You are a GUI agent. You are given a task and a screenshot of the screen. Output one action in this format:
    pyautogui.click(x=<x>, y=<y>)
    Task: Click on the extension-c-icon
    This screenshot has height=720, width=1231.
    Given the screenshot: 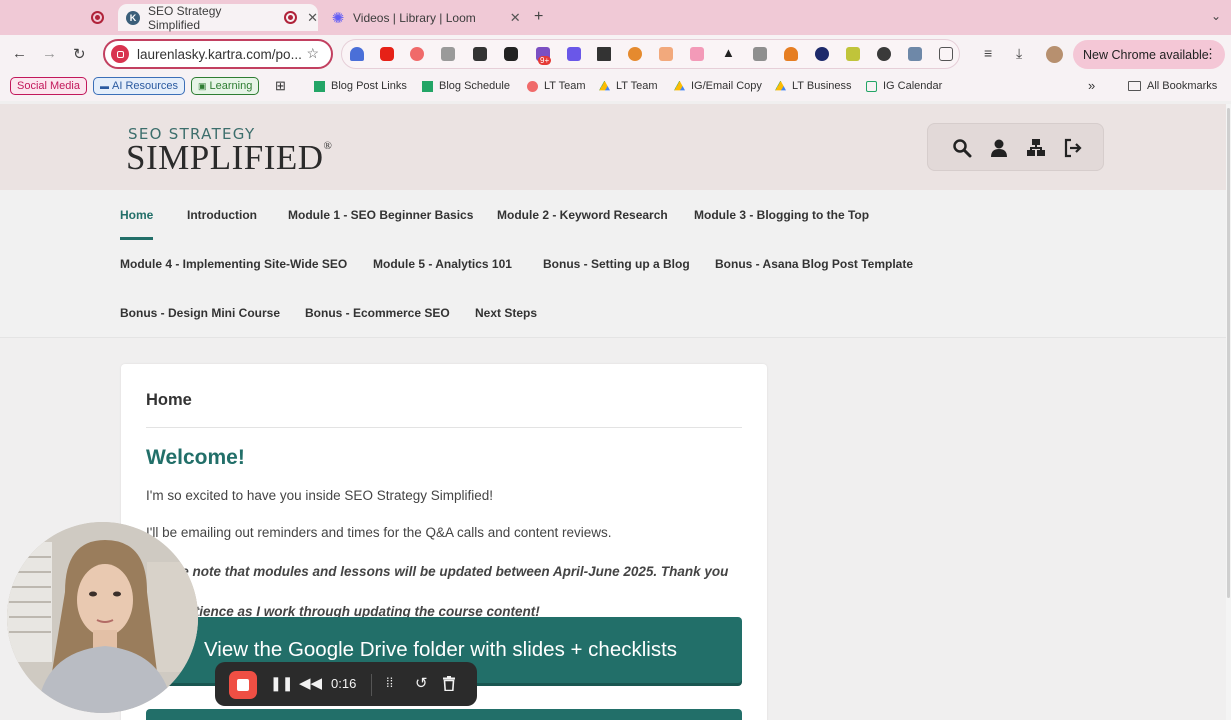 What is the action you would take?
    pyautogui.click(x=822, y=54)
    